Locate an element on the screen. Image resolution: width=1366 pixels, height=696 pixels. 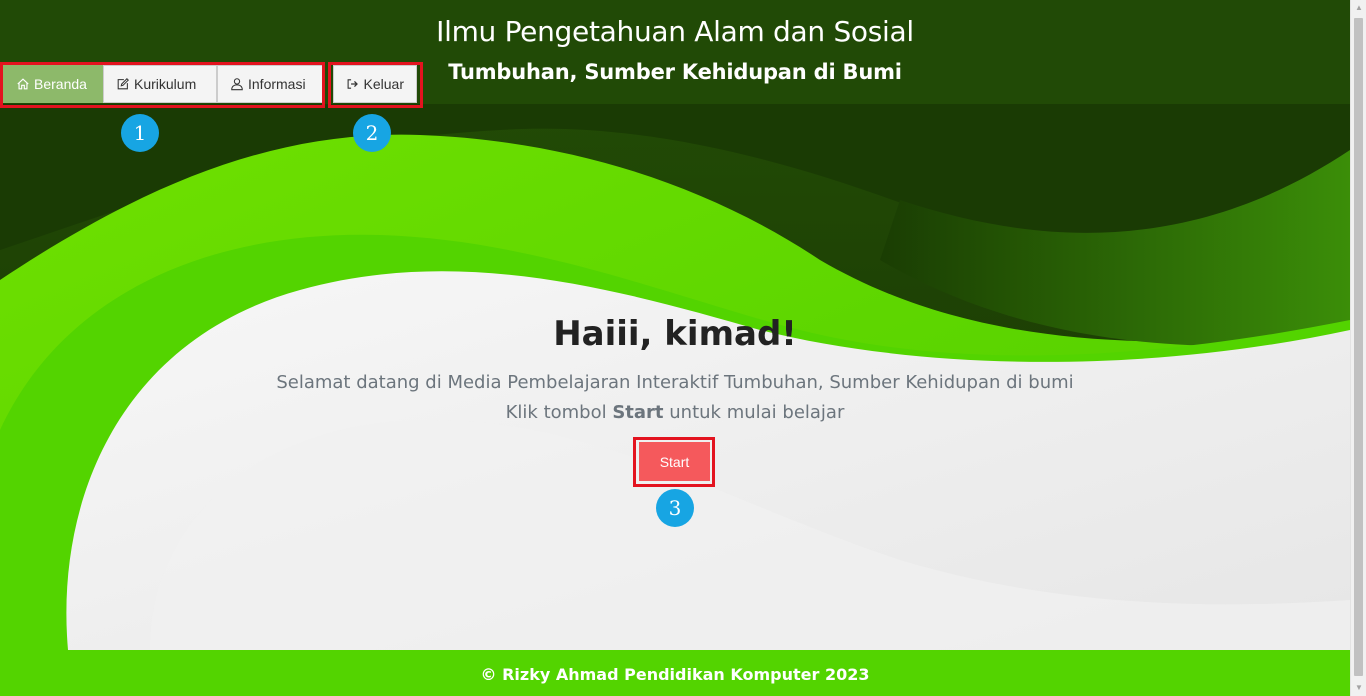
instruction-bold: Start is located at coordinates (638, 412).